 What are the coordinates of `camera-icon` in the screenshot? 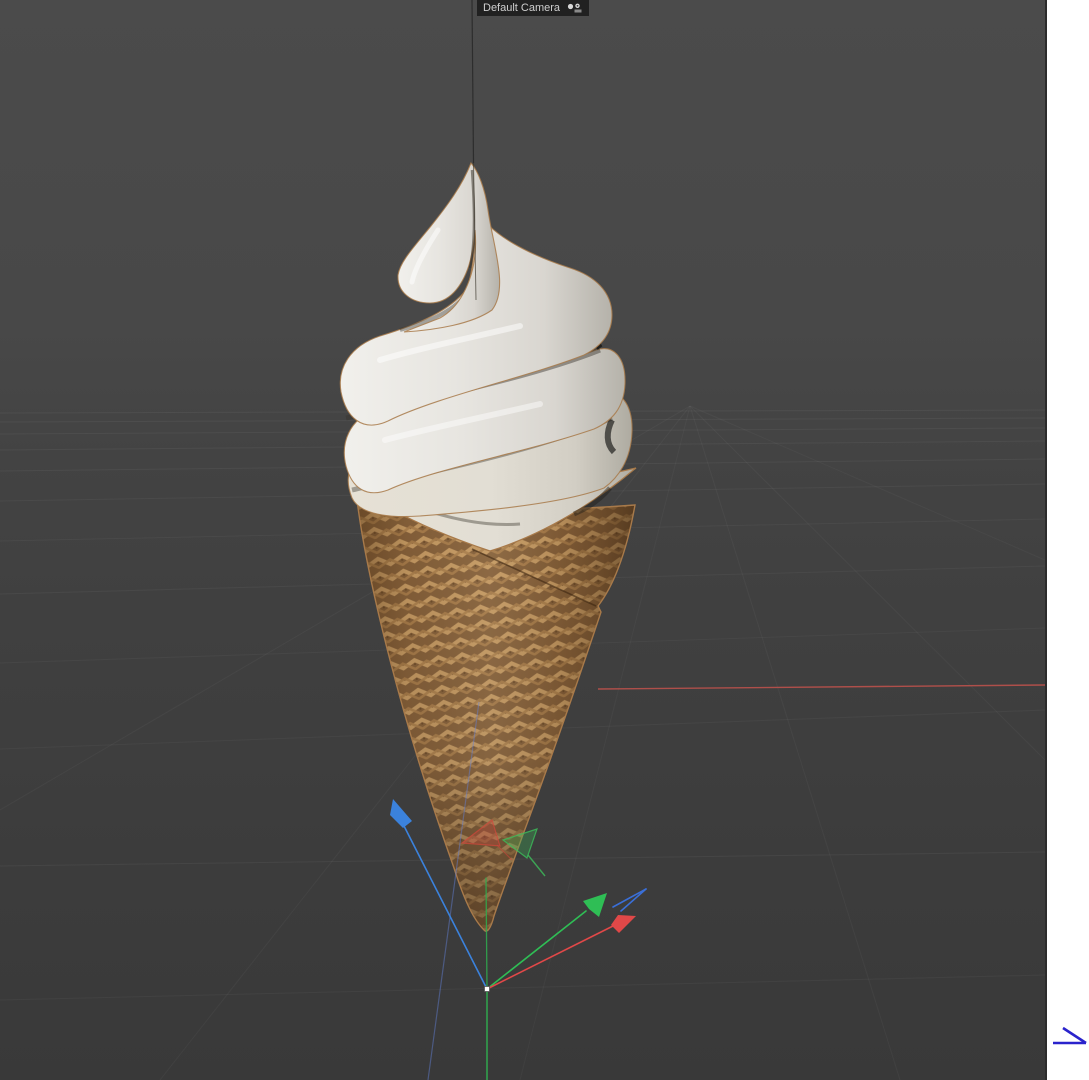 It's located at (575, 8).